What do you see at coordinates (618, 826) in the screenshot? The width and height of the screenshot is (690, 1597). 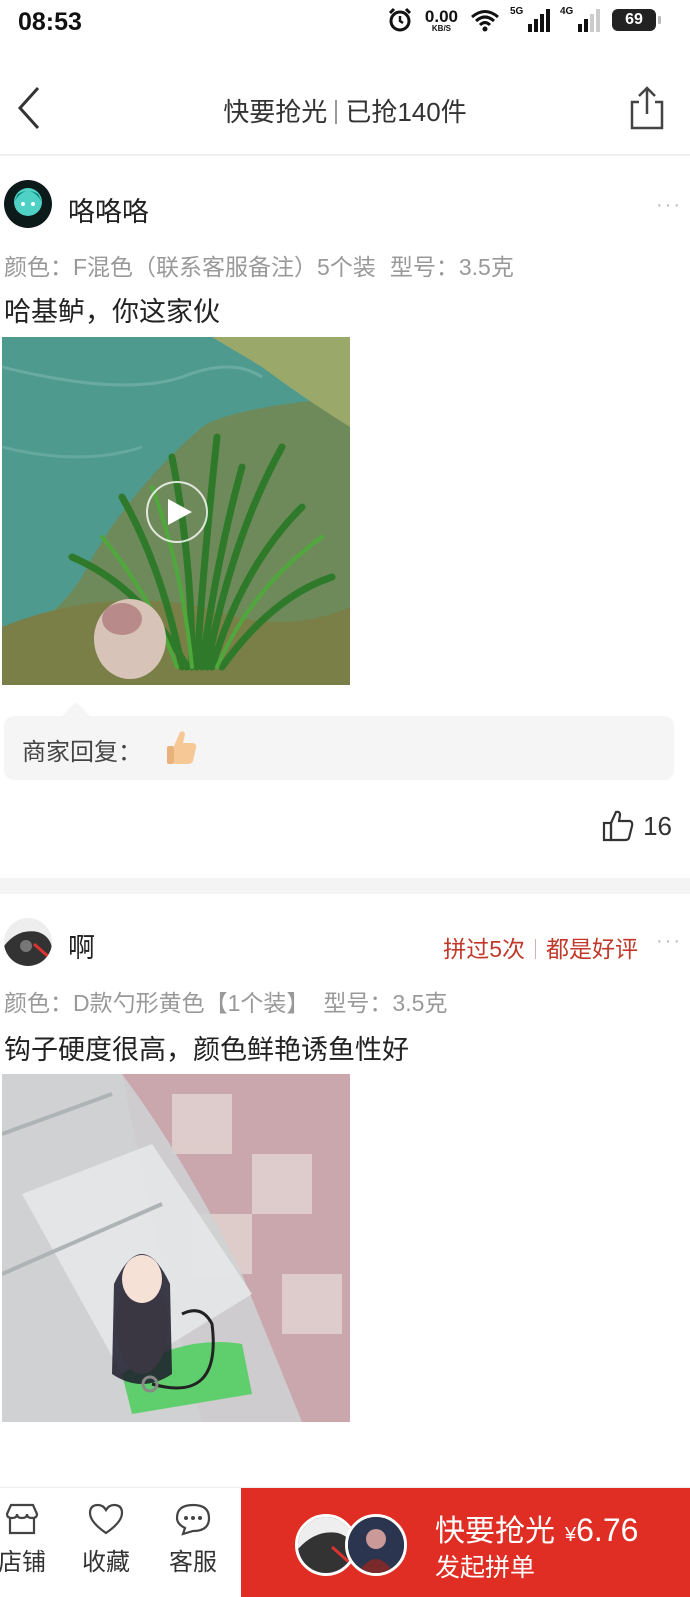 I see `thumbs-up-icon` at bounding box center [618, 826].